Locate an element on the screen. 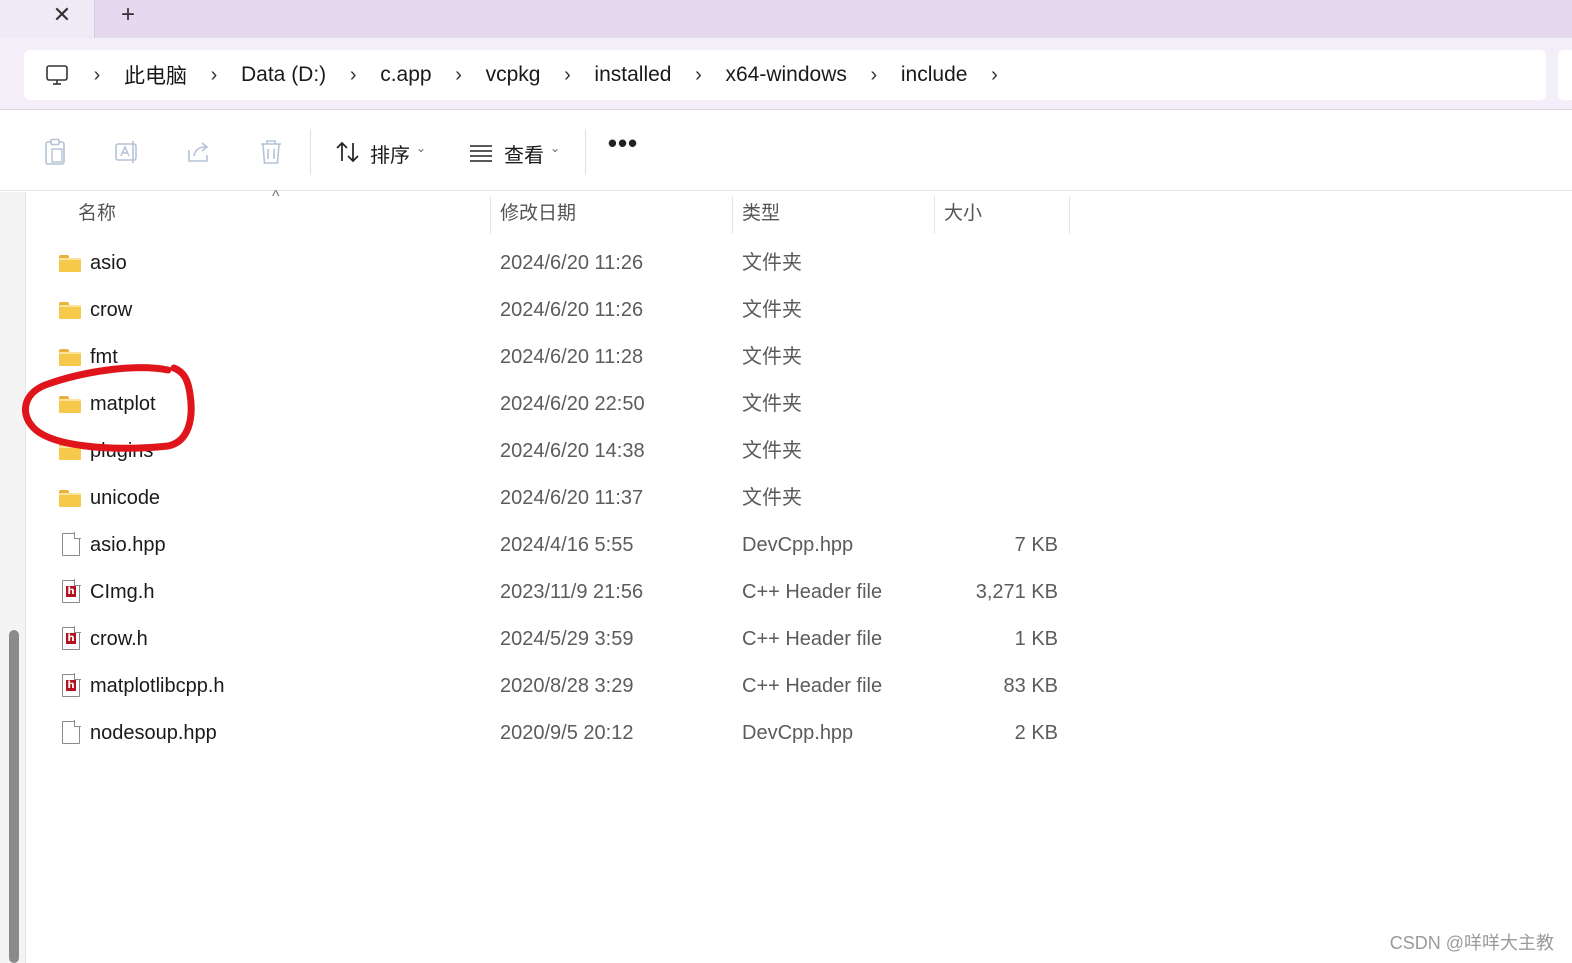 Image resolution: width=1572 pixels, height=963 pixels. column-header-row: 名称 ^ 修改日期 类型 大小 is located at coordinates (551, 213).